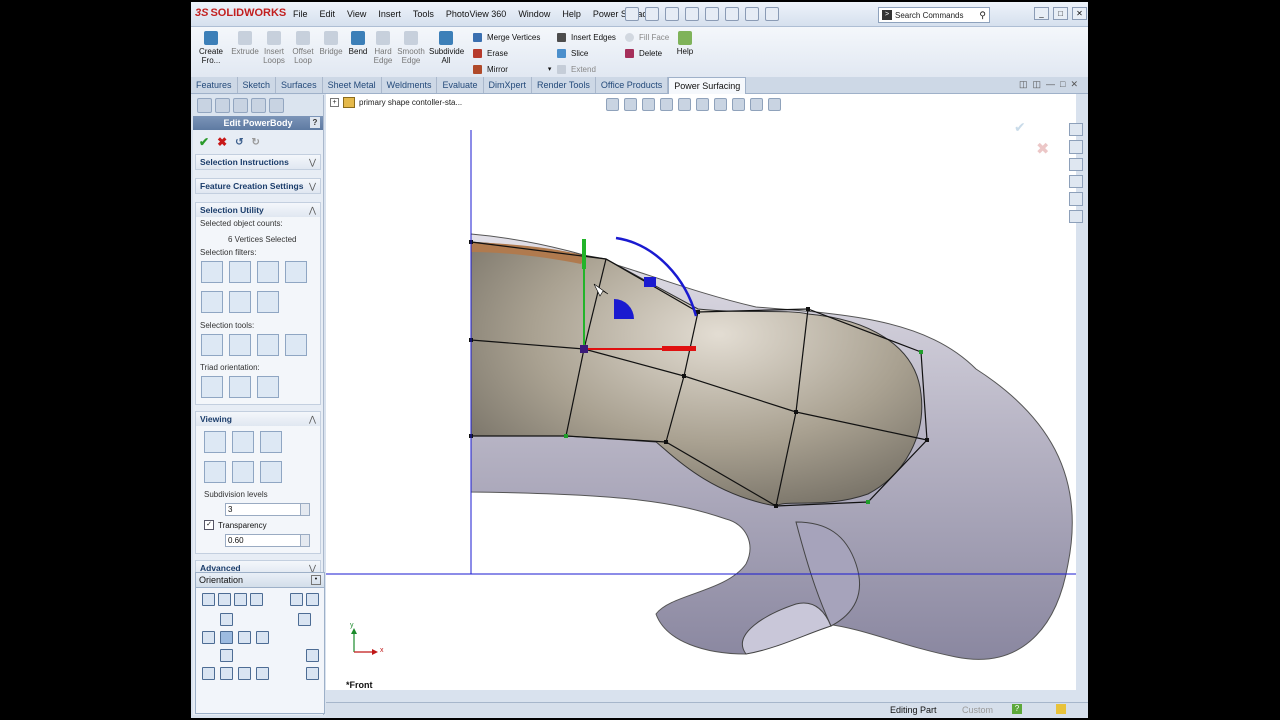 The width and height of the screenshot is (1280, 720). I want to click on triad-global-icon, so click(212, 387).